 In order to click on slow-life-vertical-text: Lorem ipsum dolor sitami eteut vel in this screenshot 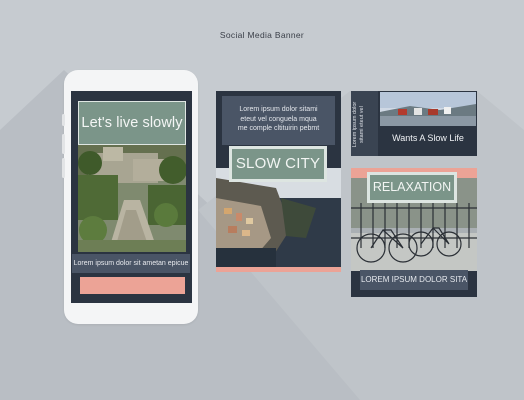, I will do `click(364, 124)`.